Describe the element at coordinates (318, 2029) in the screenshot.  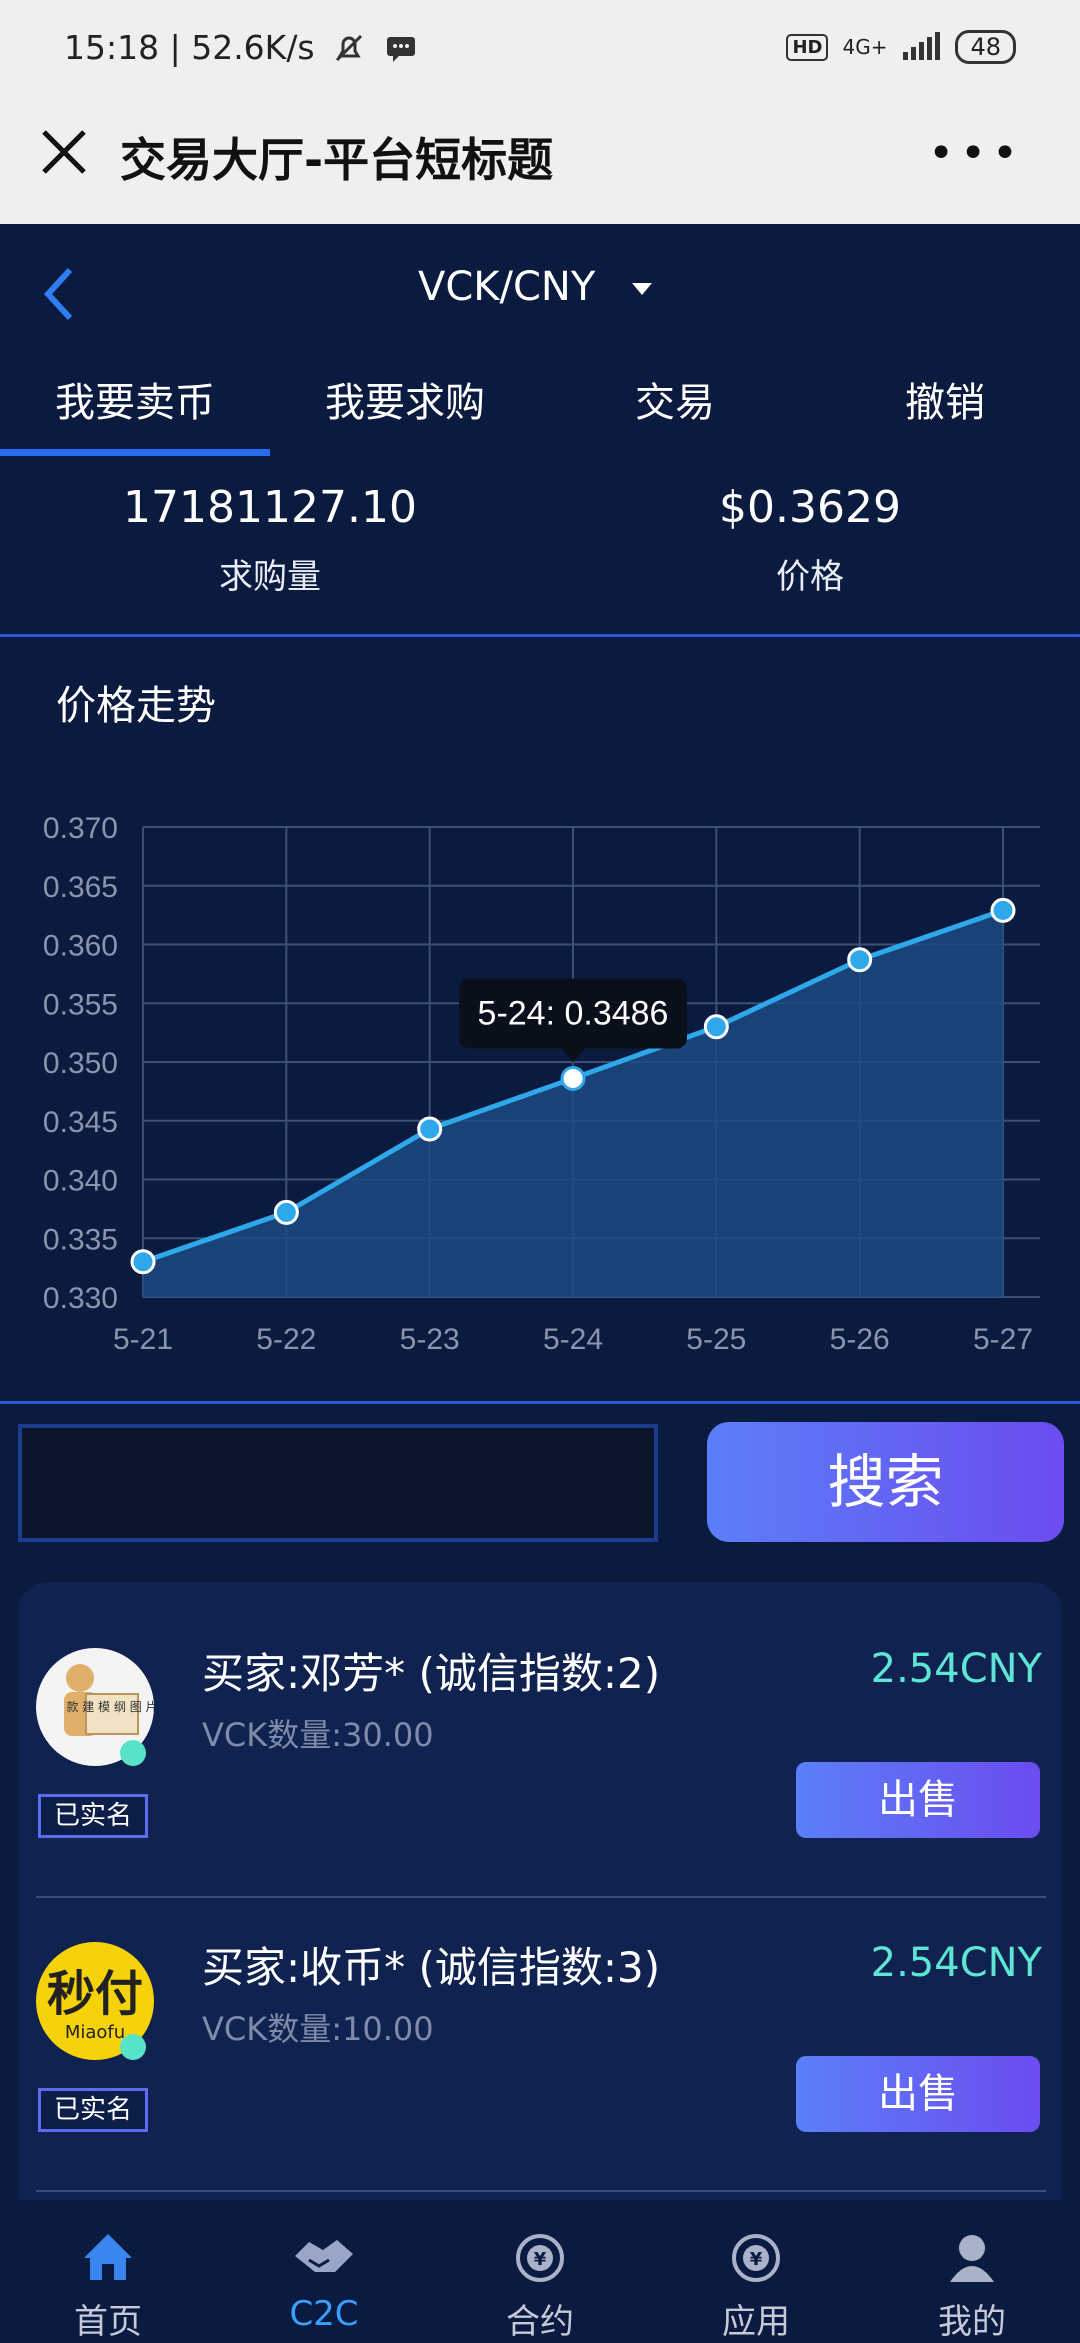
I see `vck-quantity: VCK数量:10.00` at that location.